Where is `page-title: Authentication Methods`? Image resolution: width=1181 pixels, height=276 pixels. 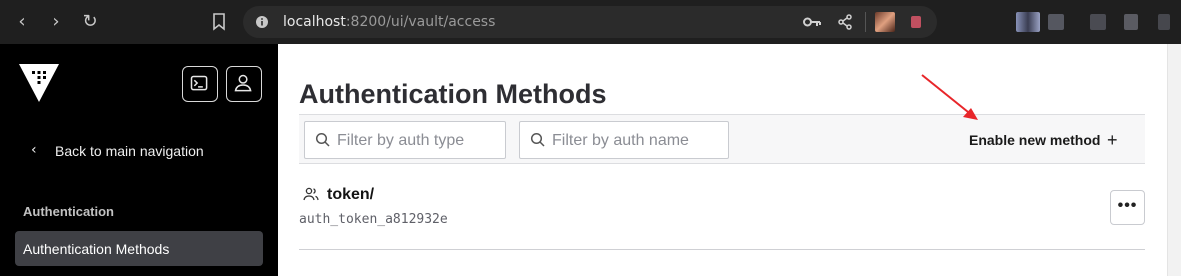
page-title: Authentication Methods is located at coordinates (453, 94).